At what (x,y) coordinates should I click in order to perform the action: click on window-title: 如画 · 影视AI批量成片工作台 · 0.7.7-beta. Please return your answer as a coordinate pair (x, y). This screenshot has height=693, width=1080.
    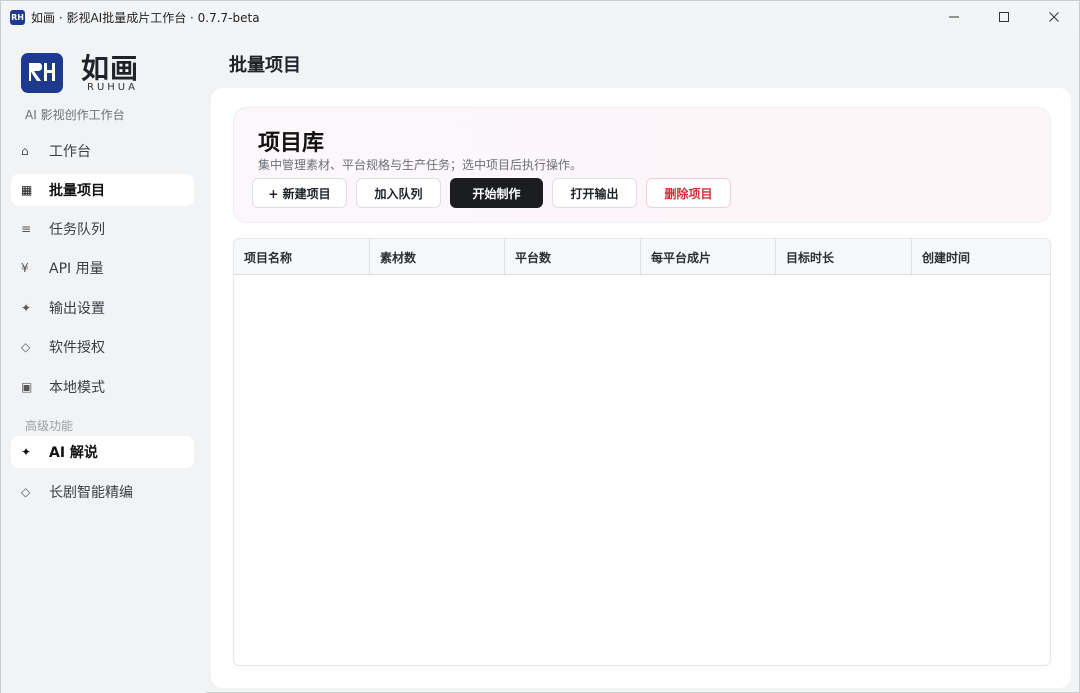
    Looking at the image, I should click on (145, 18).